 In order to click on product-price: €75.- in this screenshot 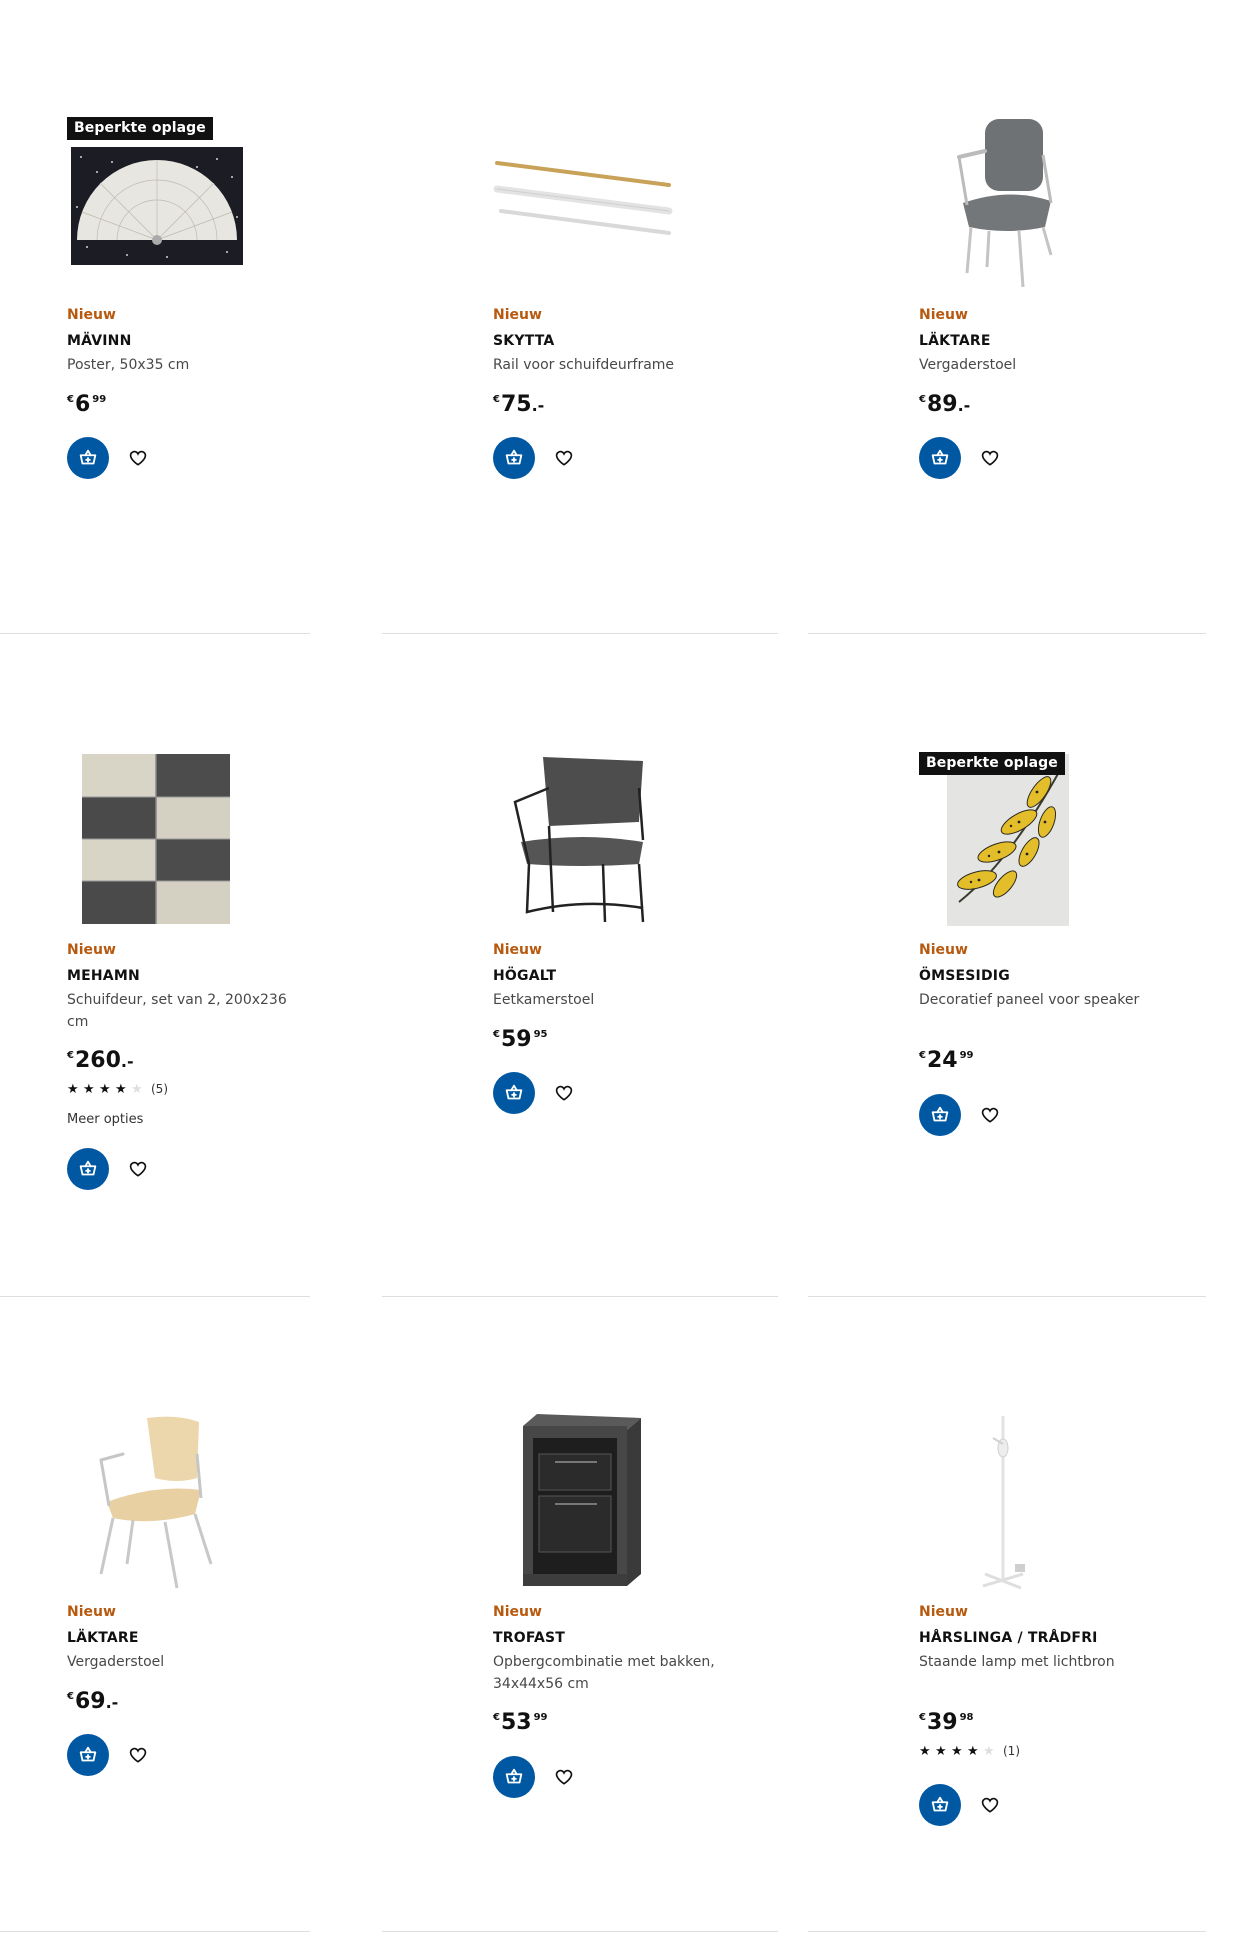, I will do `click(519, 404)`.